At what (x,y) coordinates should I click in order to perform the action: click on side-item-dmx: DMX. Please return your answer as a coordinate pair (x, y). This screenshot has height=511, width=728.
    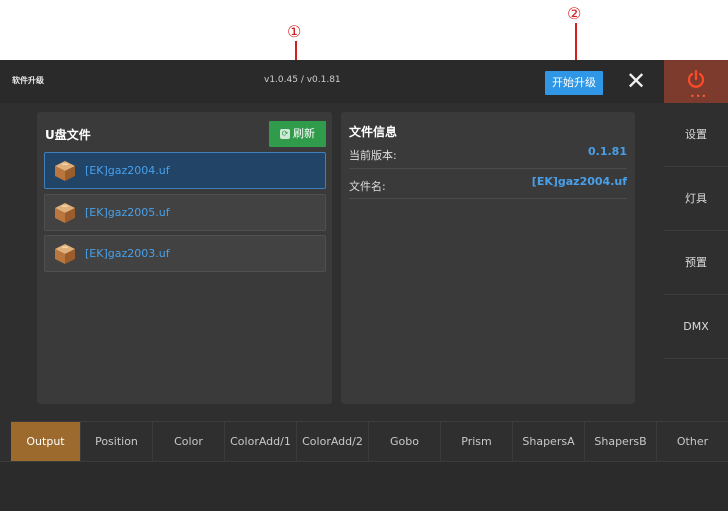
    Looking at the image, I should click on (696, 327).